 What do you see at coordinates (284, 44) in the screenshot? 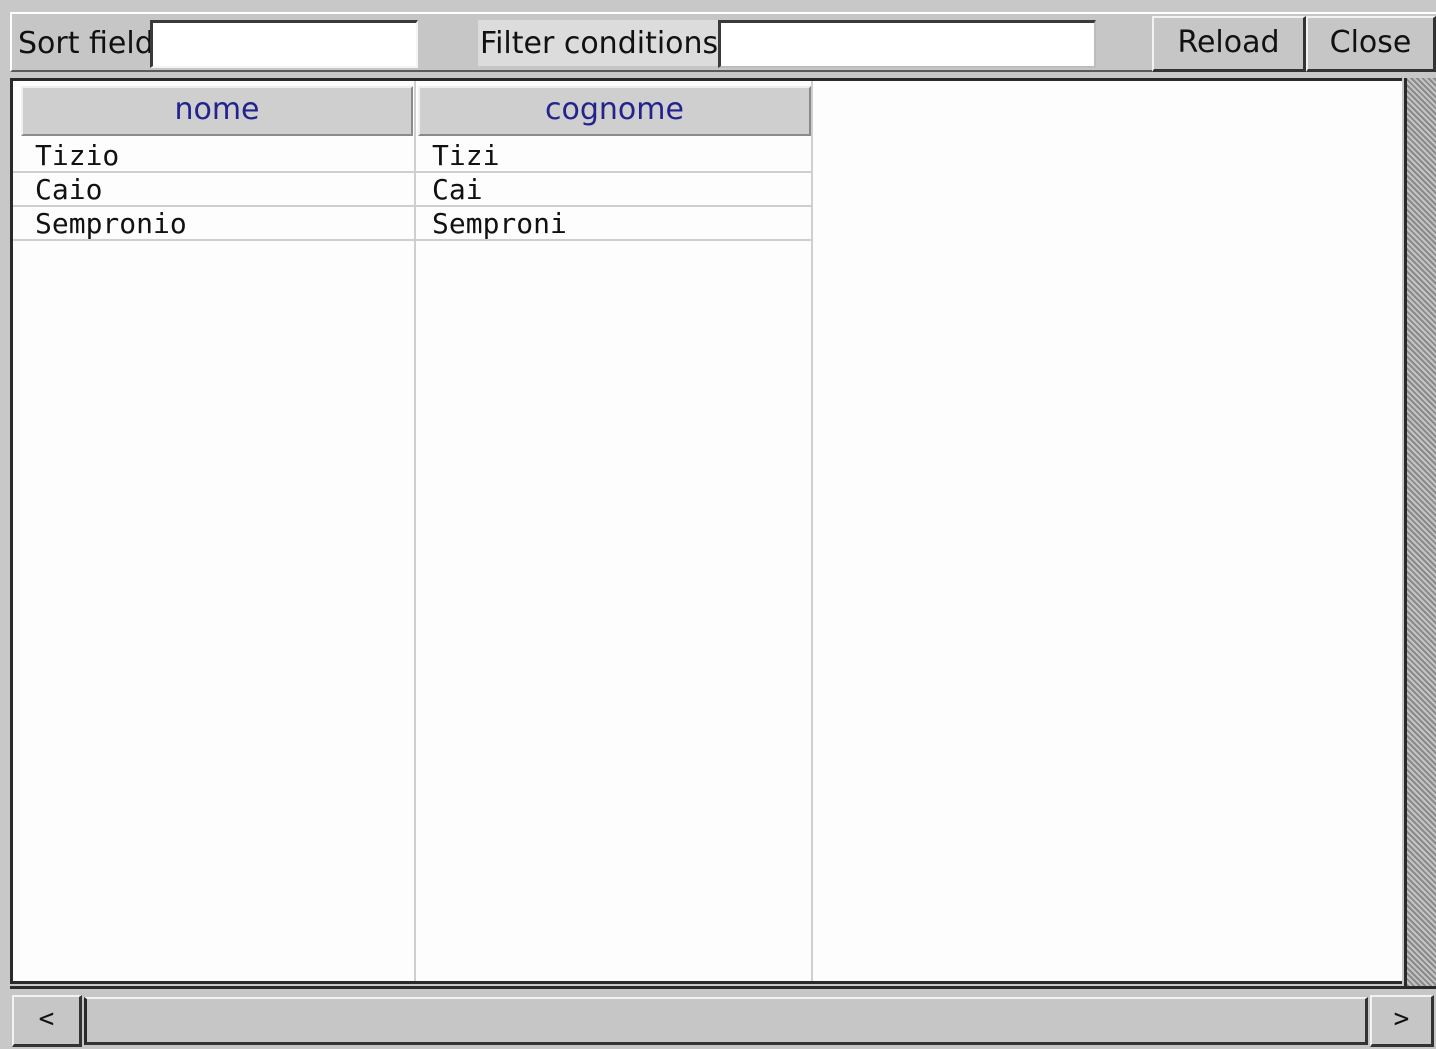
I see `sort-field-input` at bounding box center [284, 44].